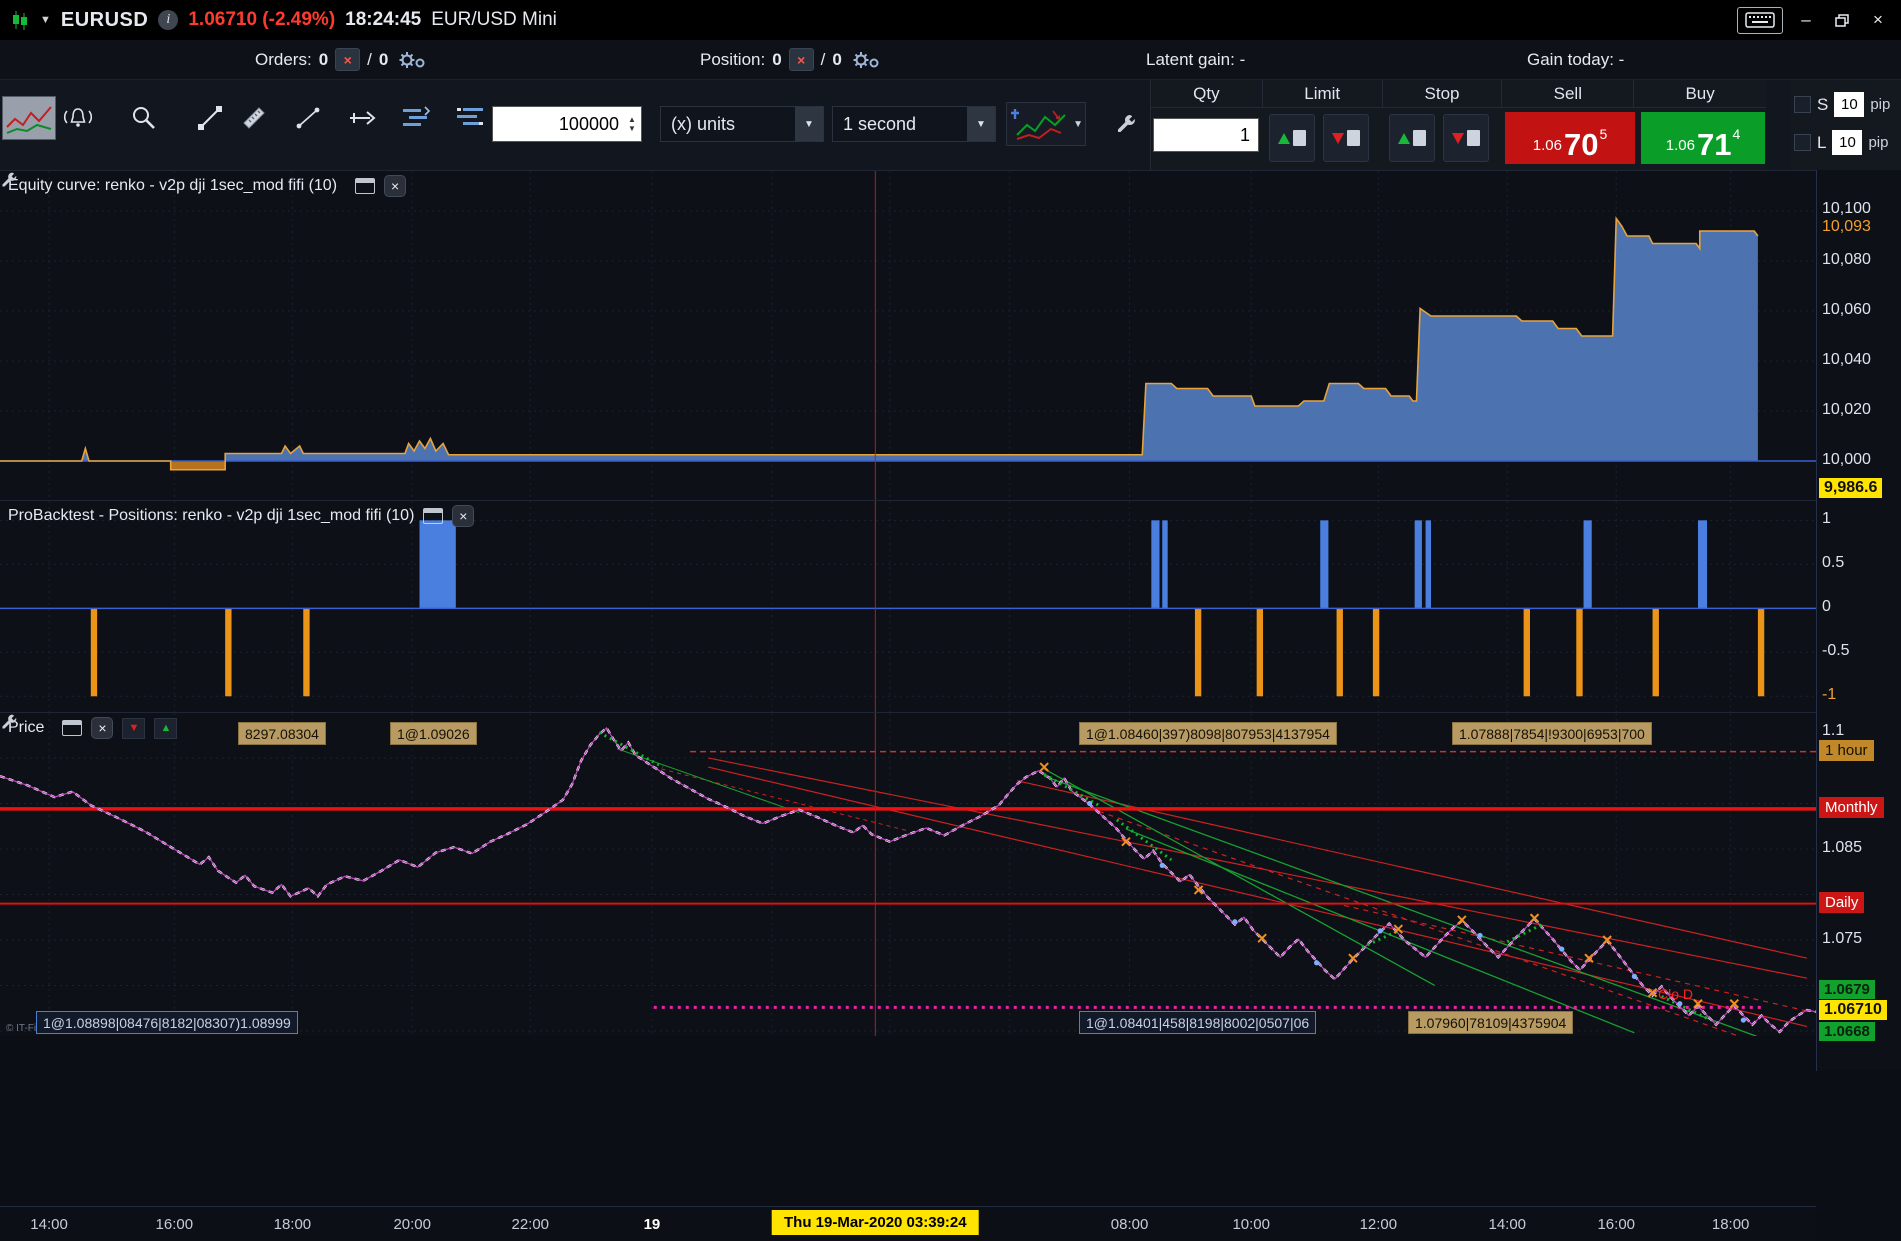 The width and height of the screenshot is (1901, 1241). What do you see at coordinates (254, 118) in the screenshot?
I see `ruler-tool-icon` at bounding box center [254, 118].